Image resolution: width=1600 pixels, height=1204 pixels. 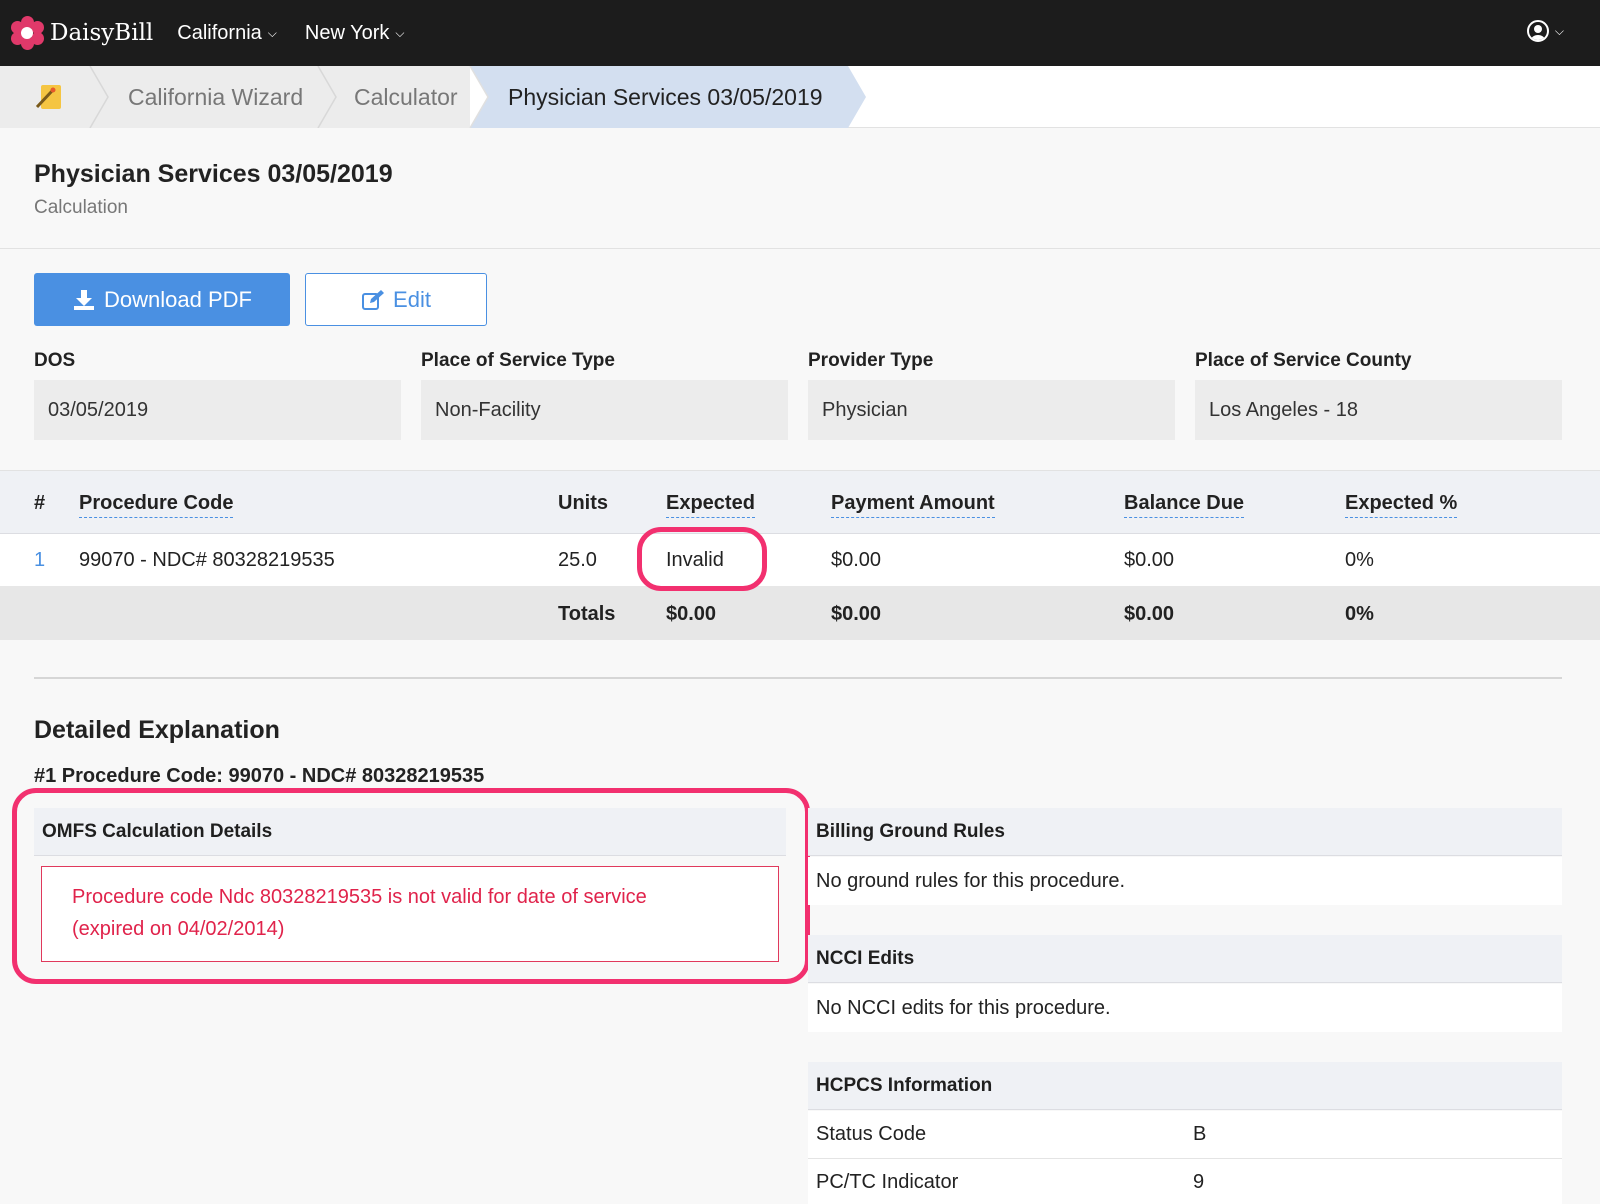 I want to click on nav-menu-label: California, so click(x=219, y=32).